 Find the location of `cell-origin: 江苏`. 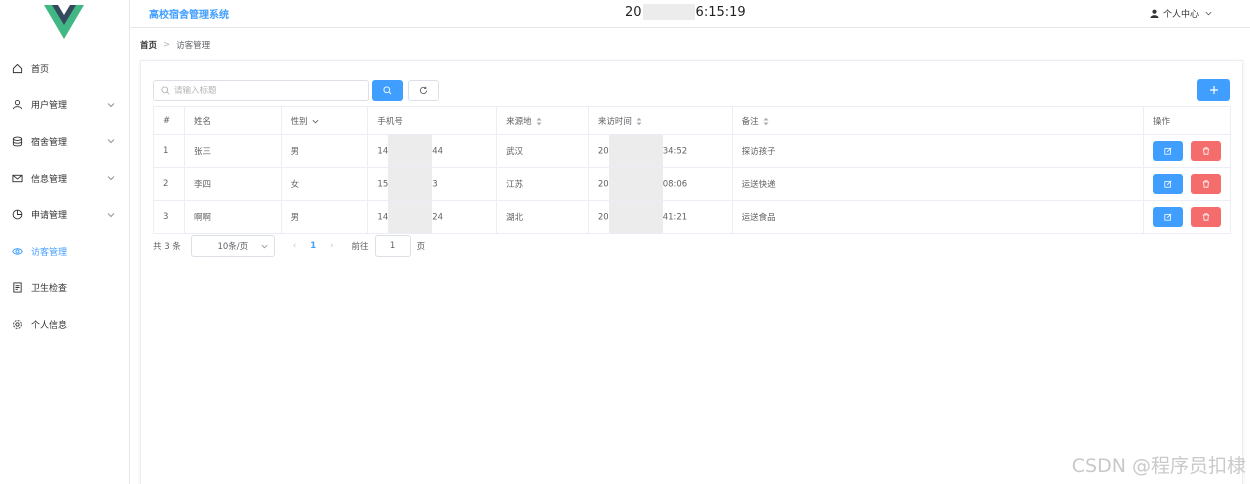

cell-origin: 江苏 is located at coordinates (542, 184).